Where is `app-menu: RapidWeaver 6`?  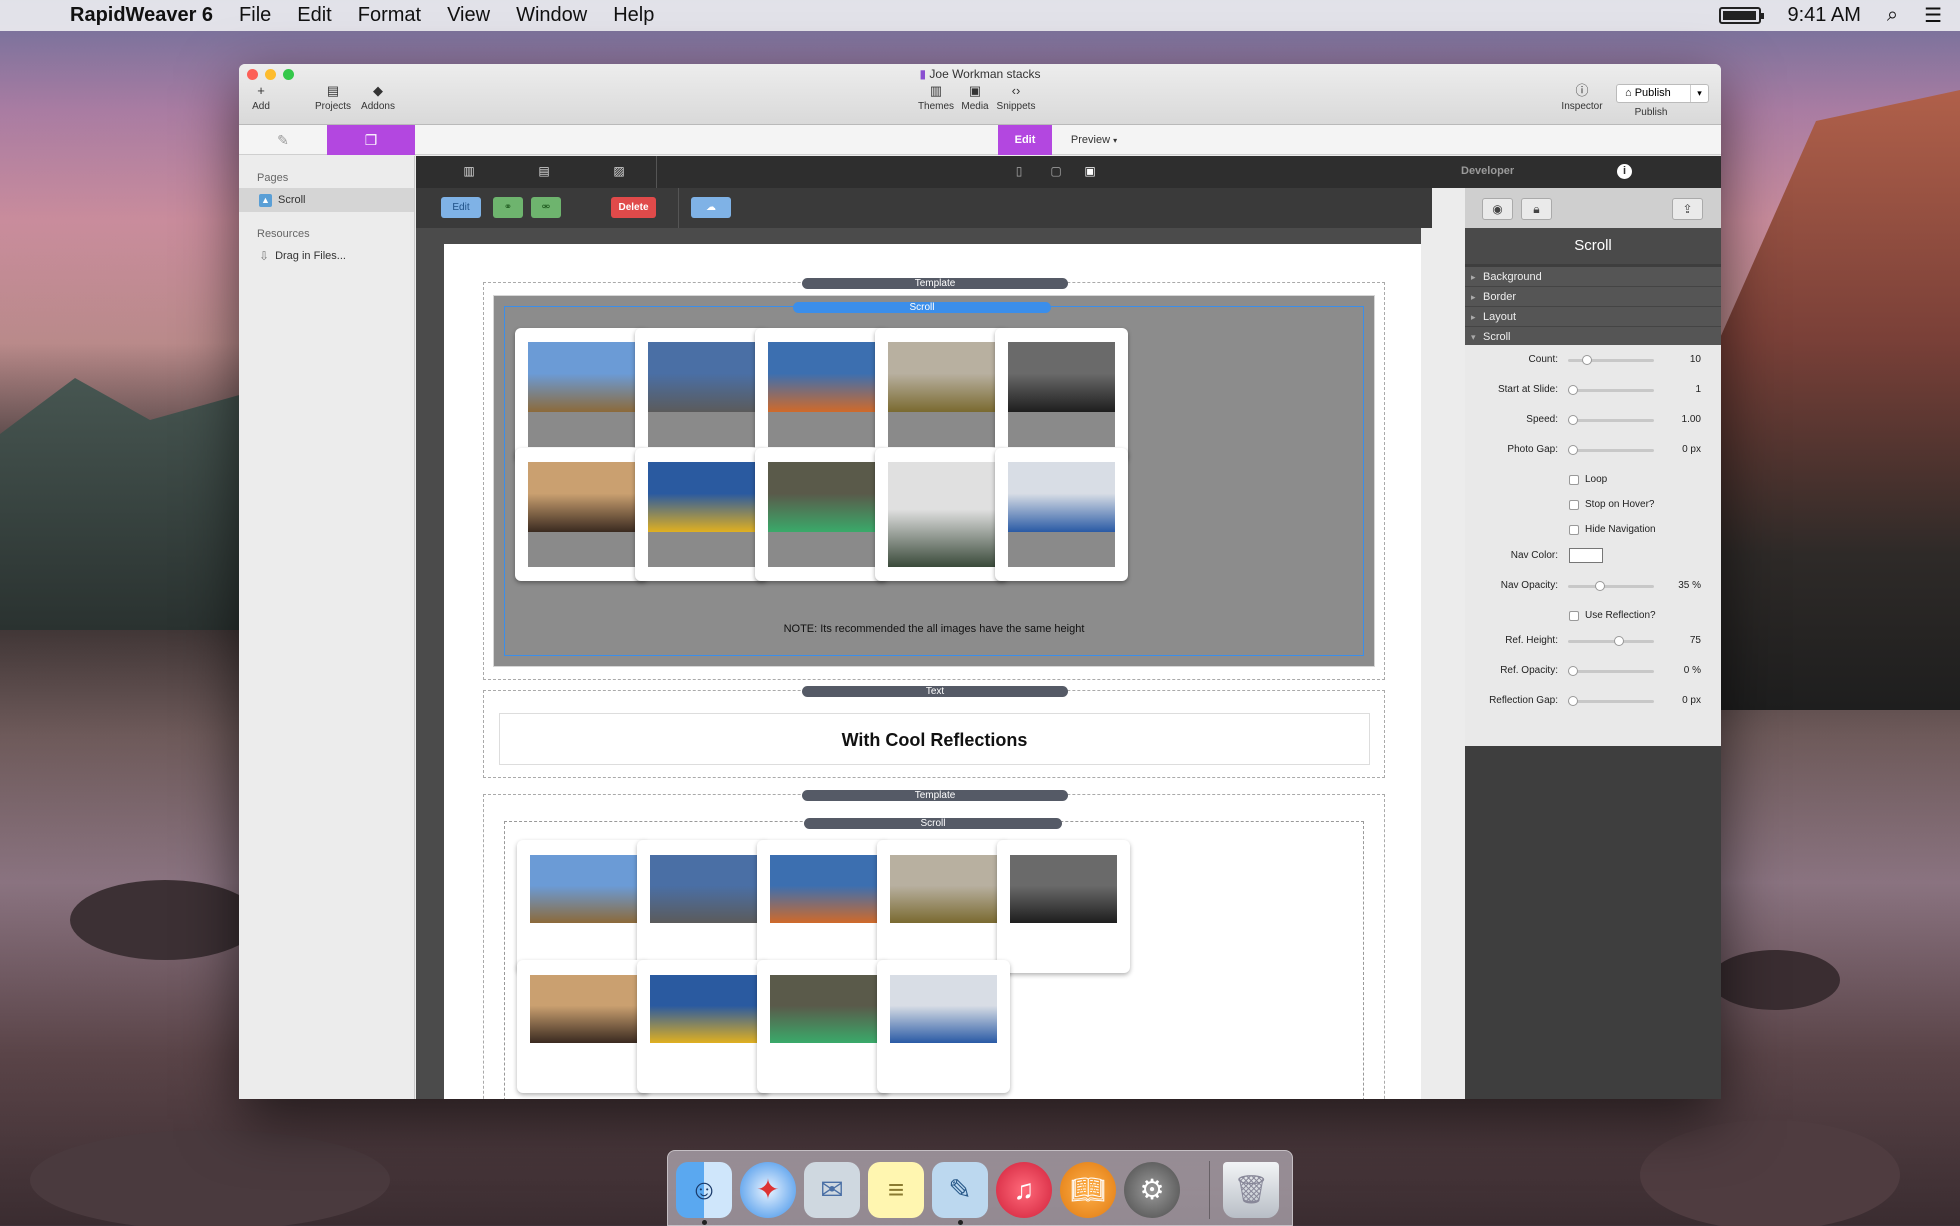
app-menu: RapidWeaver 6 is located at coordinates (141, 15).